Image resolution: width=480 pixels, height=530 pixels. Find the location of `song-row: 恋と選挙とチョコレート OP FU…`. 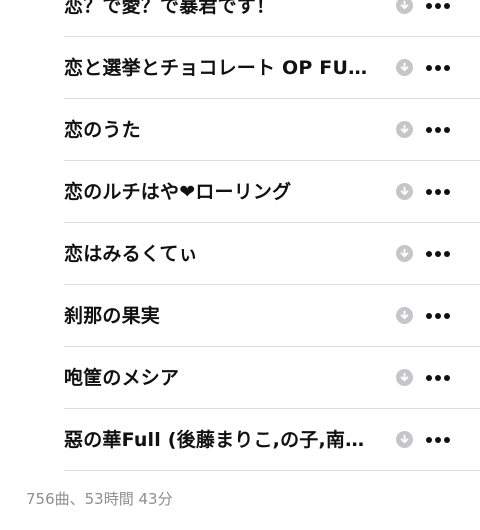

song-row: 恋と選挙とチョコレート OP FU… is located at coordinates (240, 68).